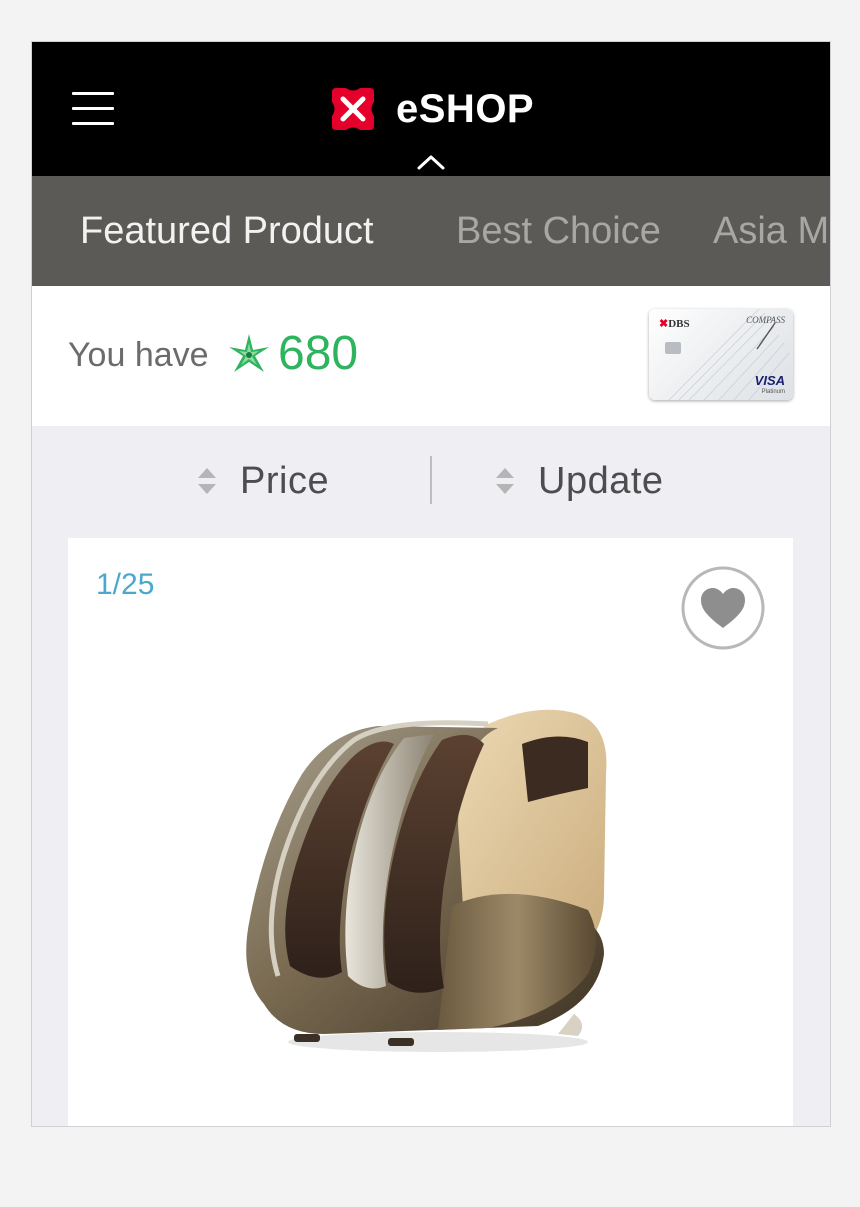 This screenshot has width=860, height=1207. Describe the element at coordinates (227, 231) in the screenshot. I see `tab-featured-product: Featured Product` at that location.